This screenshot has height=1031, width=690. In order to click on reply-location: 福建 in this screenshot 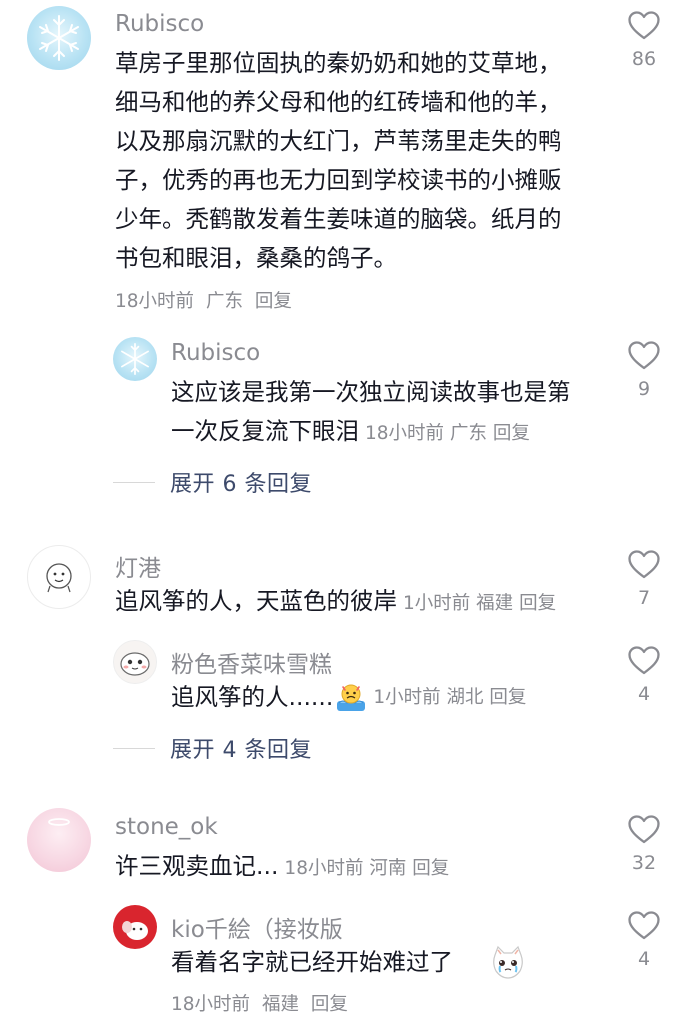, I will do `click(280, 1004)`.